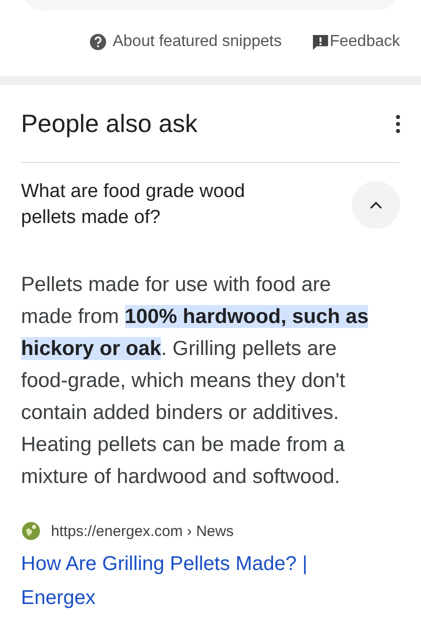 The height and width of the screenshot is (640, 421). What do you see at coordinates (97, 42) in the screenshot?
I see `help-icon` at bounding box center [97, 42].